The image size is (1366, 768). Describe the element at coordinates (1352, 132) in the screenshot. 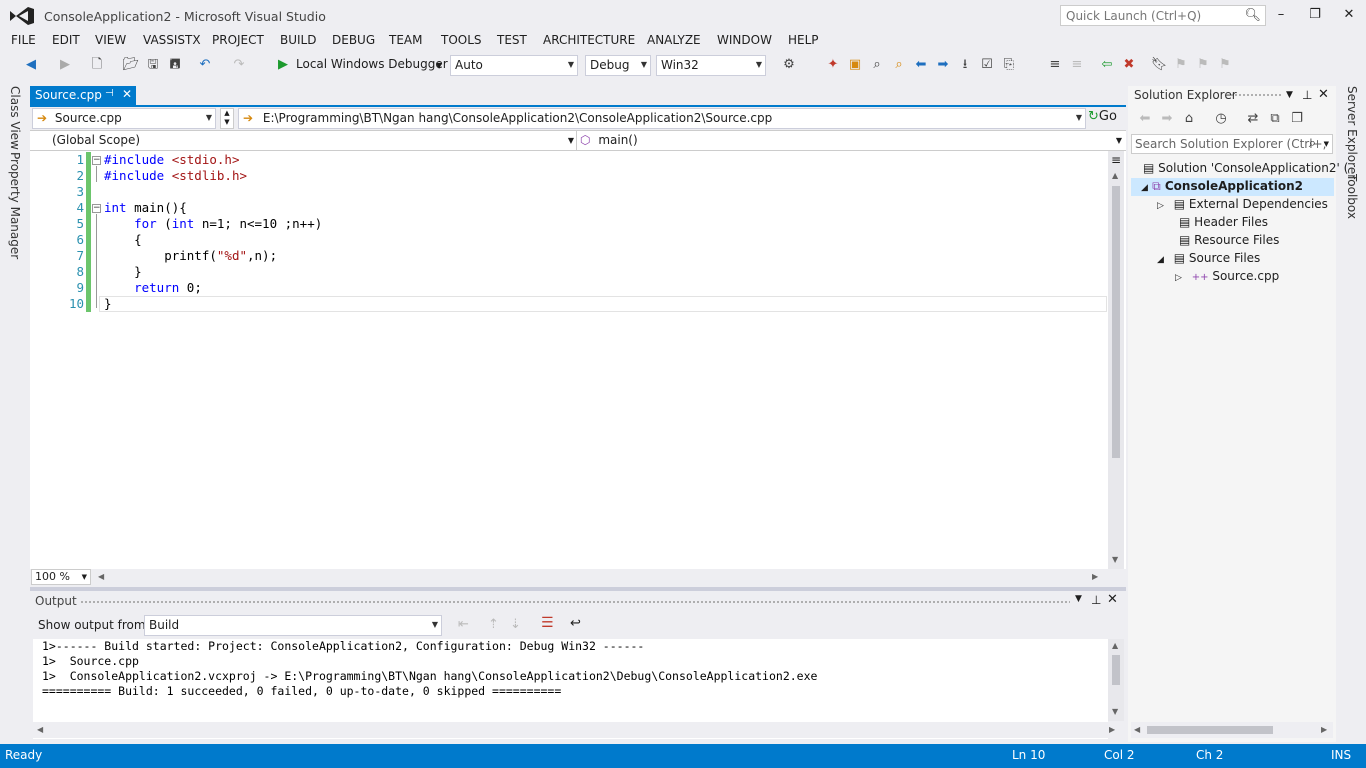

I see `server-explorer-tab: Server Explorer` at that location.